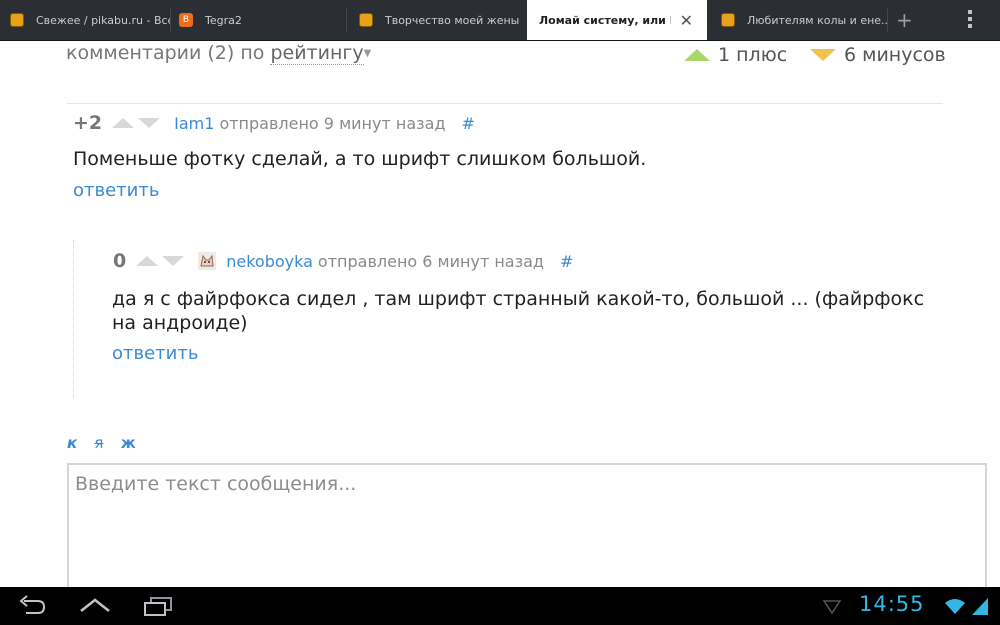 This screenshot has width=1000, height=625. I want to click on tab-title: Свежее / pikabu.ru - Все, so click(103, 20).